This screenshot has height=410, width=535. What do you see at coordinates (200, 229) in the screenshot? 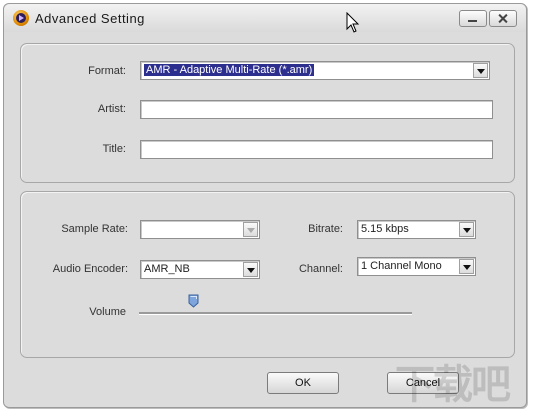
I see `sample-rate-select` at bounding box center [200, 229].